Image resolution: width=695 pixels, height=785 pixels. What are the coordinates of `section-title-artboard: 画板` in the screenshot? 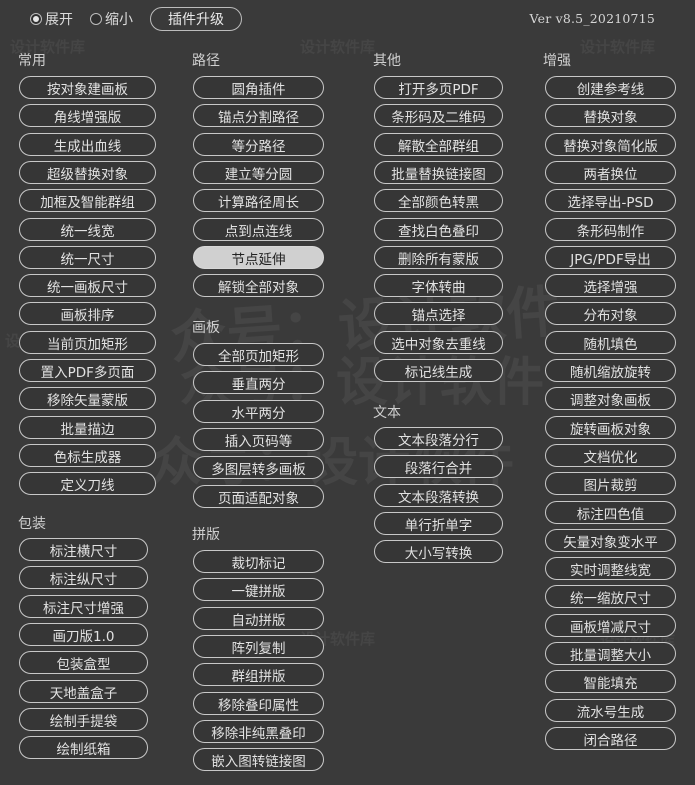 It's located at (206, 328).